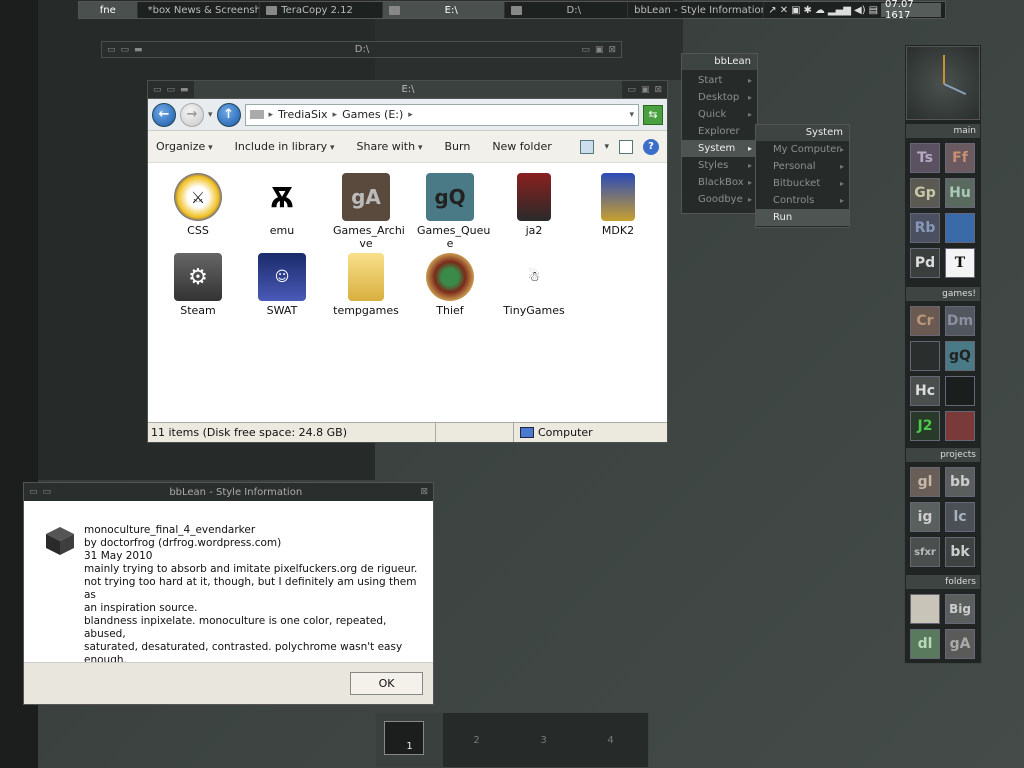 This screenshot has height=768, width=1024. Describe the element at coordinates (587, 146) in the screenshot. I see `change-view-icon` at that location.